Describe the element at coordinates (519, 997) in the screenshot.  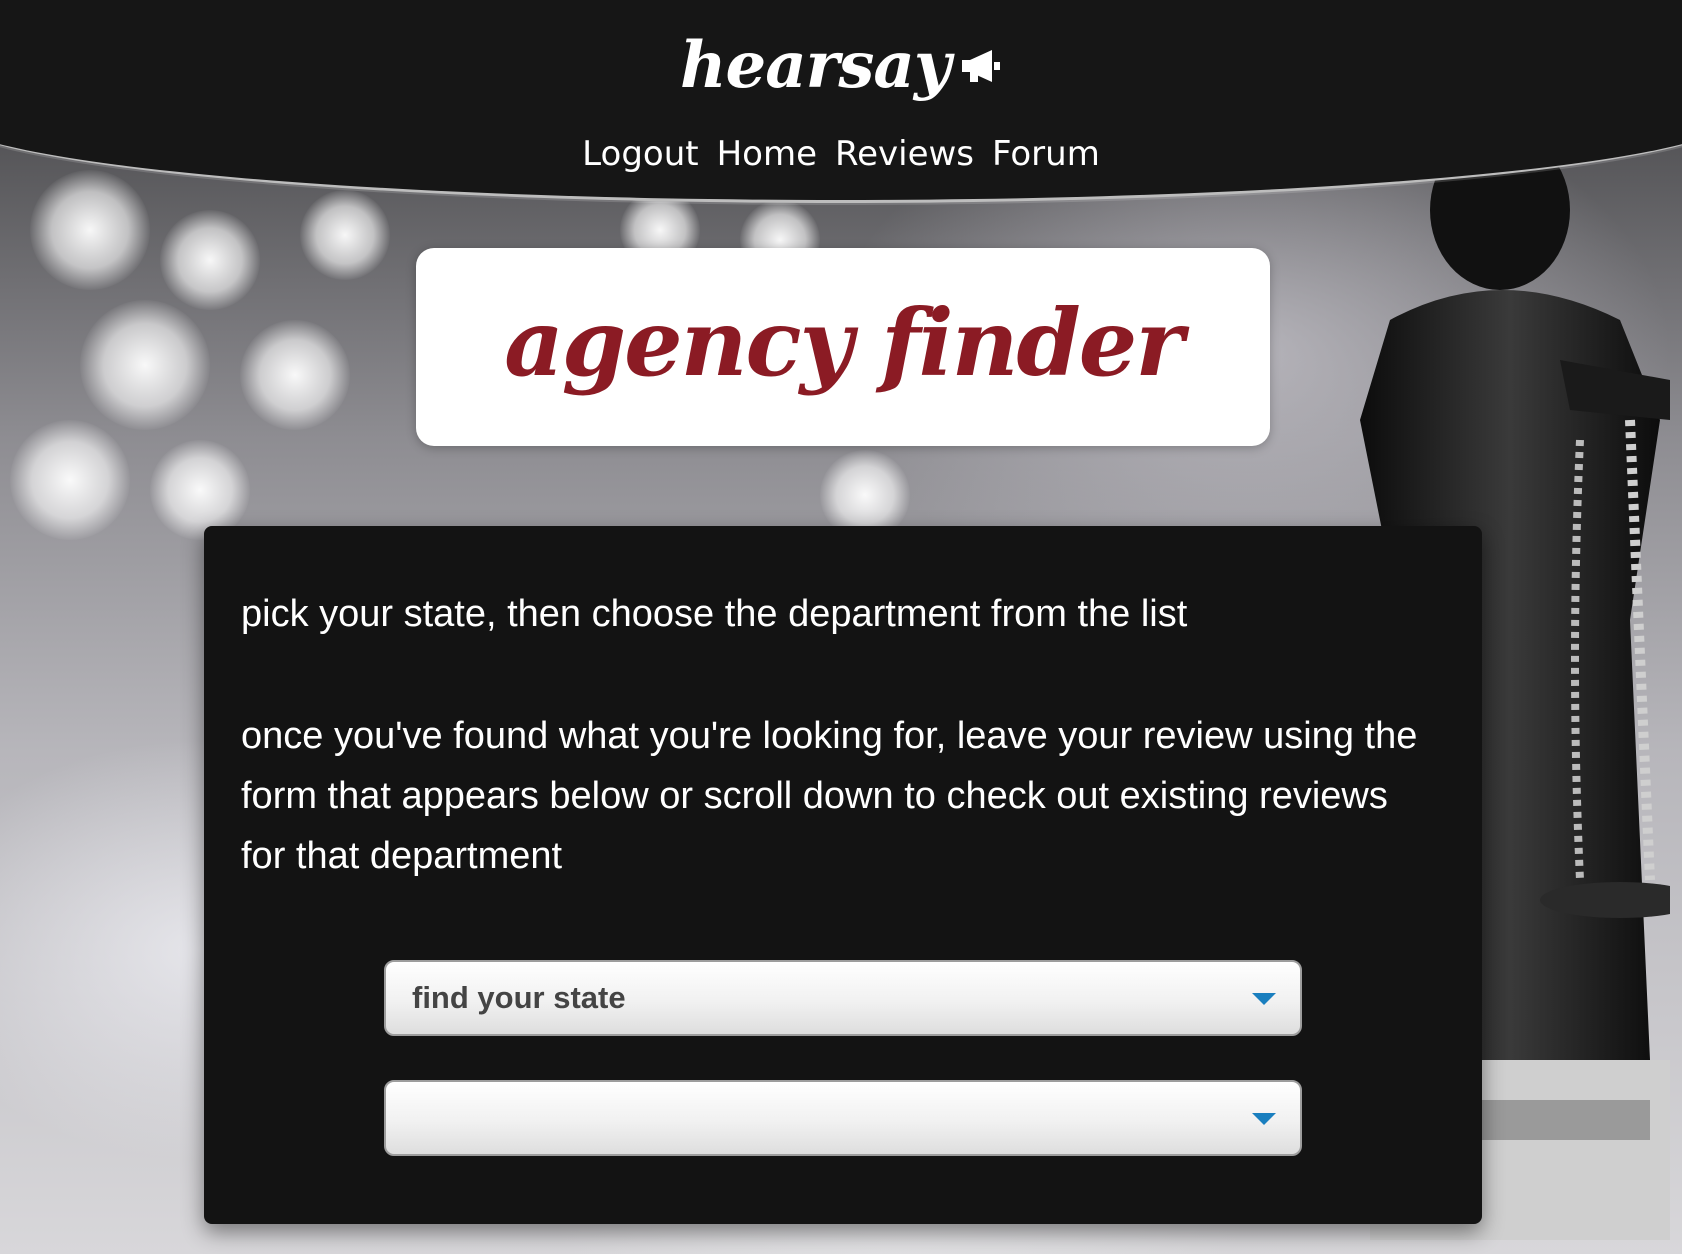
I see `state-select-value: find your state` at that location.